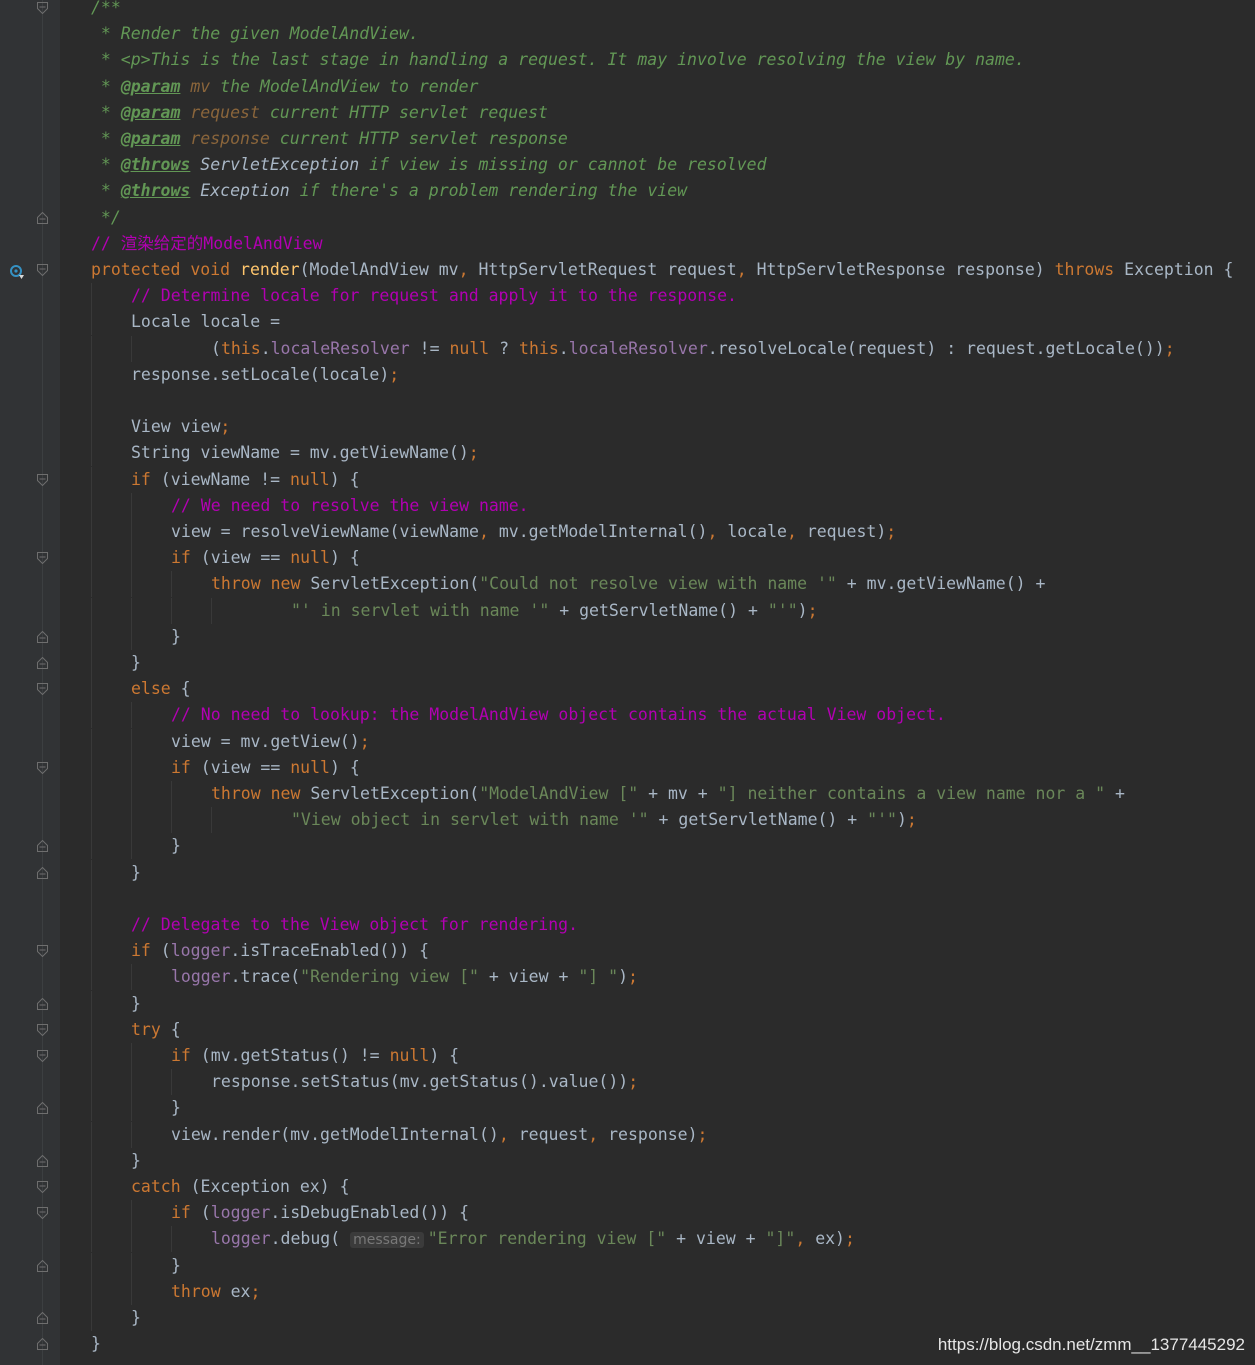 Image resolution: width=1255 pixels, height=1365 pixels. I want to click on keyword-token: null, so click(469, 348).